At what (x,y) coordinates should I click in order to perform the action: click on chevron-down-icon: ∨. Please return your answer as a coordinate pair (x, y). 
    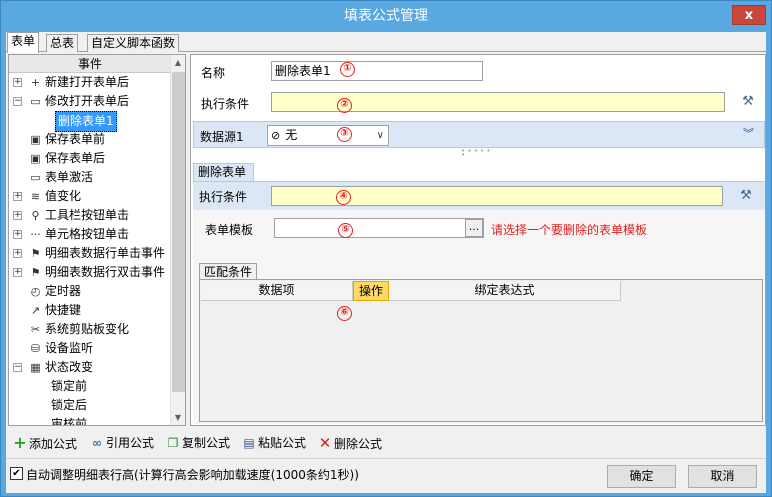
    Looking at the image, I should click on (380, 135).